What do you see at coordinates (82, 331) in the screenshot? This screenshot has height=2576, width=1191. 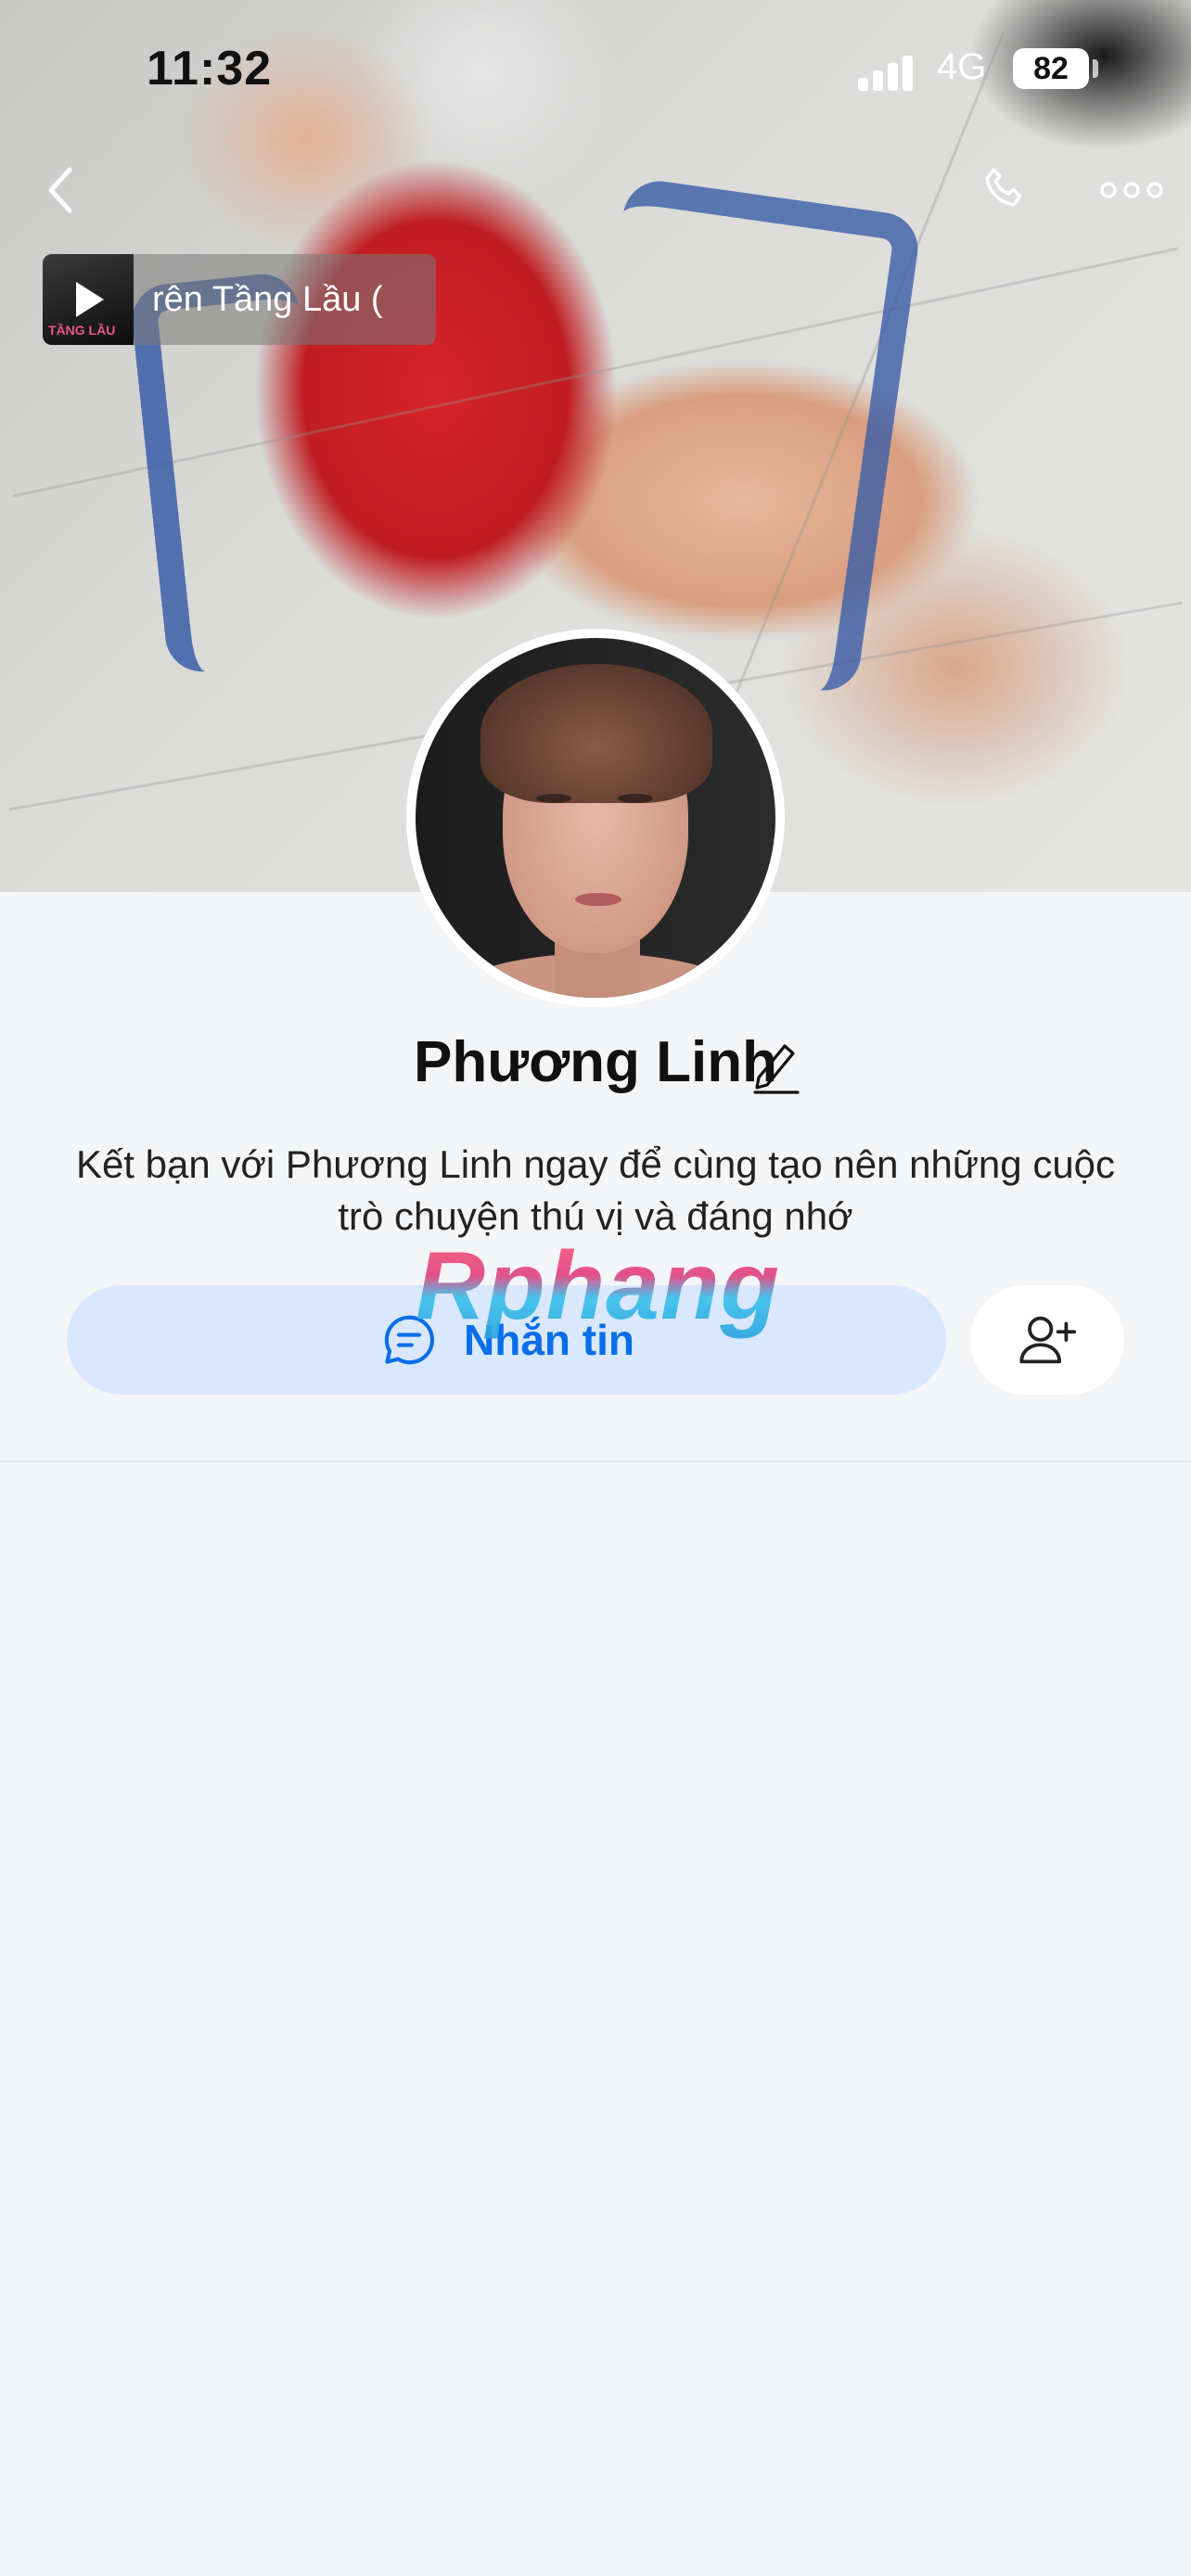 I see `thumbnail-text: TẦNG LẦU` at bounding box center [82, 331].